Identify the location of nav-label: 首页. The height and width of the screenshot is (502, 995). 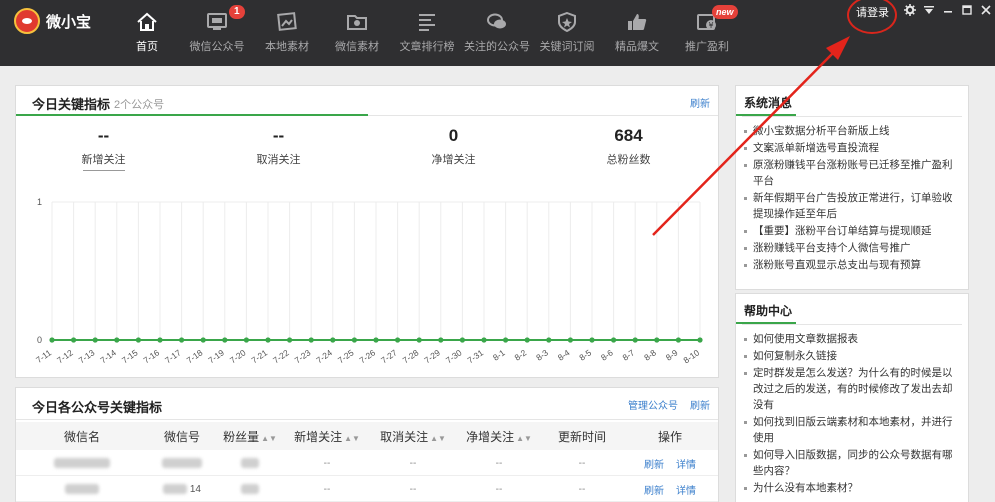
(147, 47).